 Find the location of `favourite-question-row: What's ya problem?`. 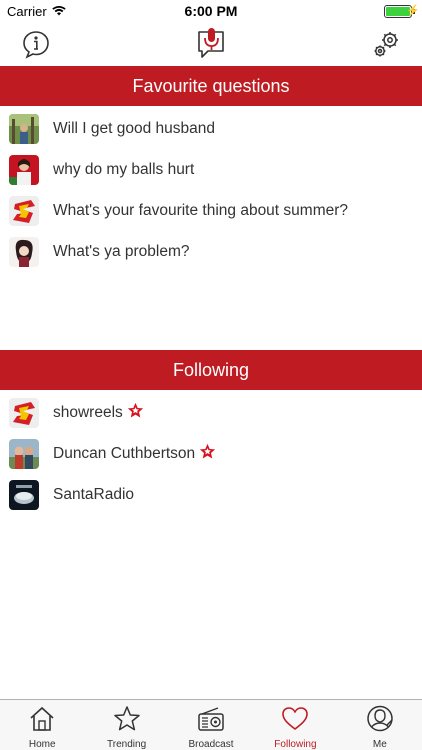

favourite-question-row: What's ya problem? is located at coordinates (211, 251).